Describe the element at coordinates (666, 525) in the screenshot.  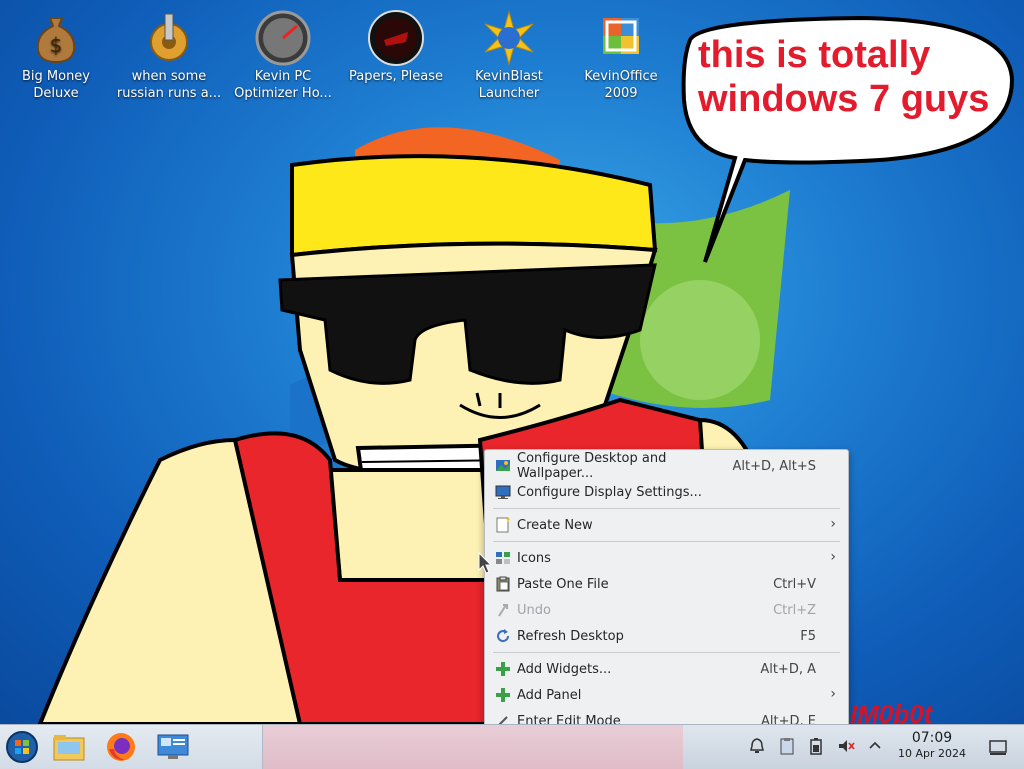
I see `menu-item-create-new: Create New ›` at that location.